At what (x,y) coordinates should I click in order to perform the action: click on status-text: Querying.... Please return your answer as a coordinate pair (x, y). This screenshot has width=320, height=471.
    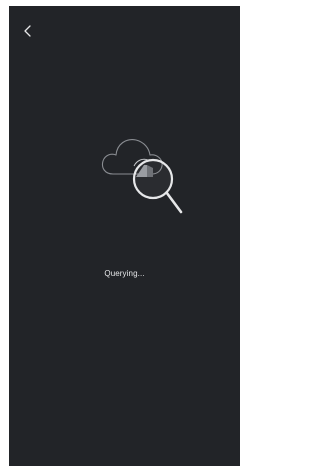
    Looking at the image, I should click on (124, 273).